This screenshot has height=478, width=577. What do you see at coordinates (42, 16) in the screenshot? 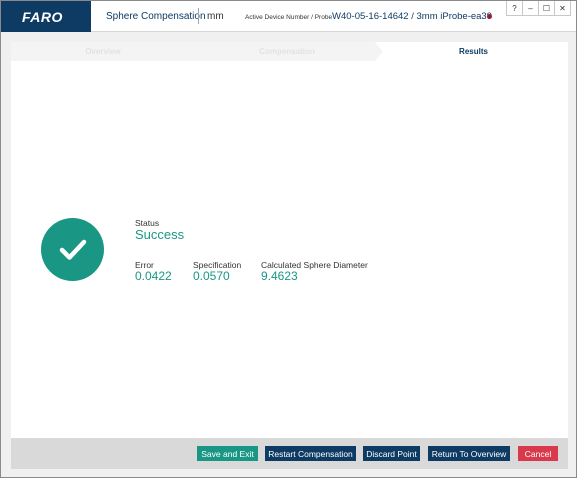
I see `logo-text: FARO` at bounding box center [42, 16].